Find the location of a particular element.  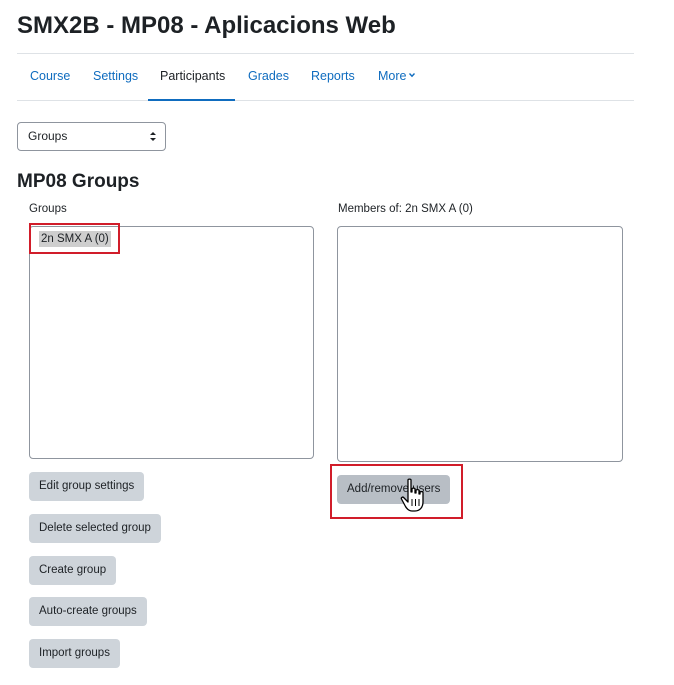

tab-participants: Participants is located at coordinates (191, 77).